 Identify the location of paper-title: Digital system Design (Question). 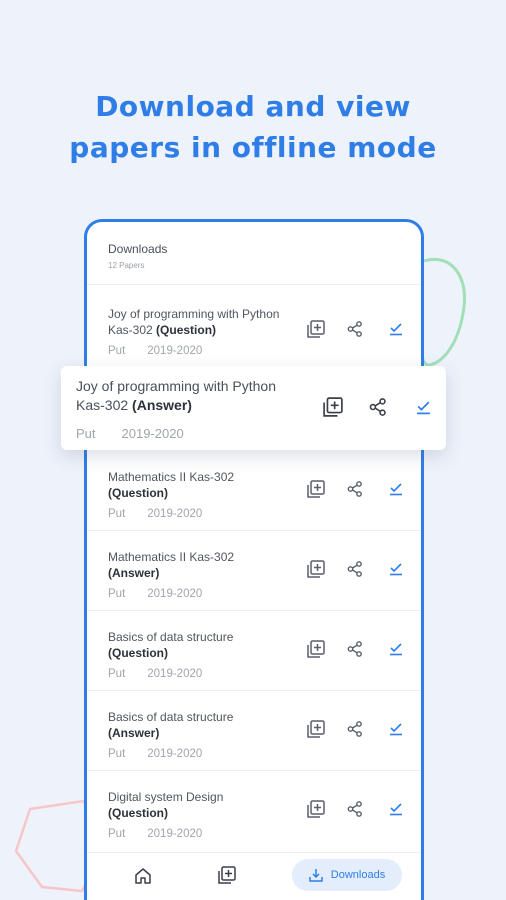
(166, 805).